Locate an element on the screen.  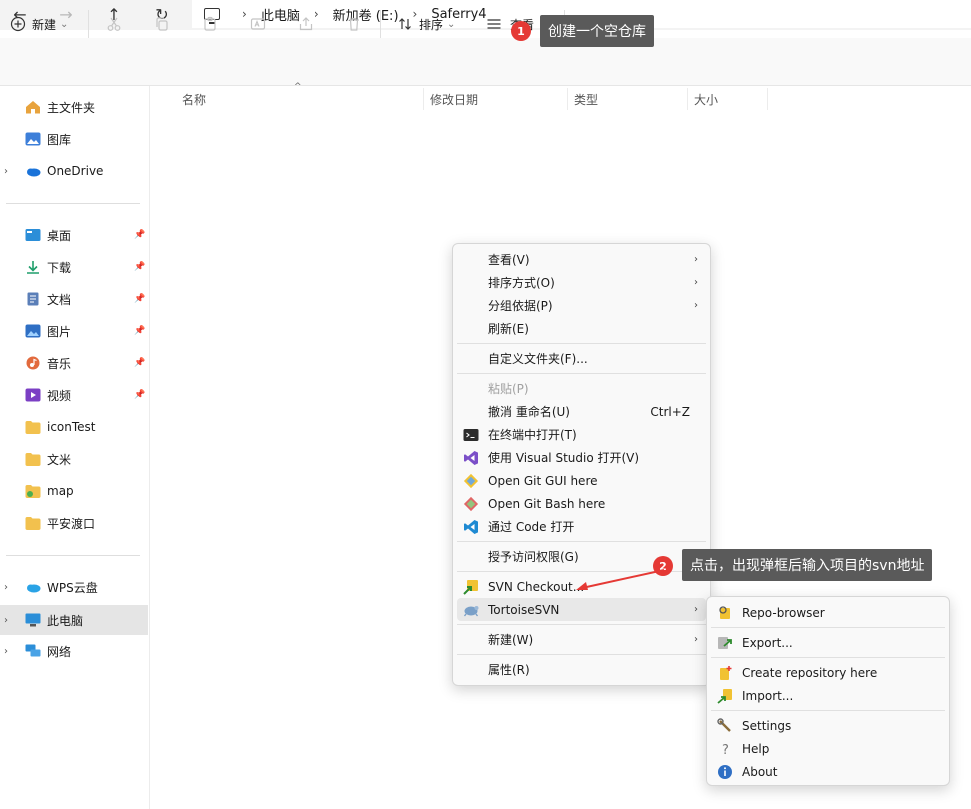
sidebar-item-home: 主文件夹 is located at coordinates (74, 107).